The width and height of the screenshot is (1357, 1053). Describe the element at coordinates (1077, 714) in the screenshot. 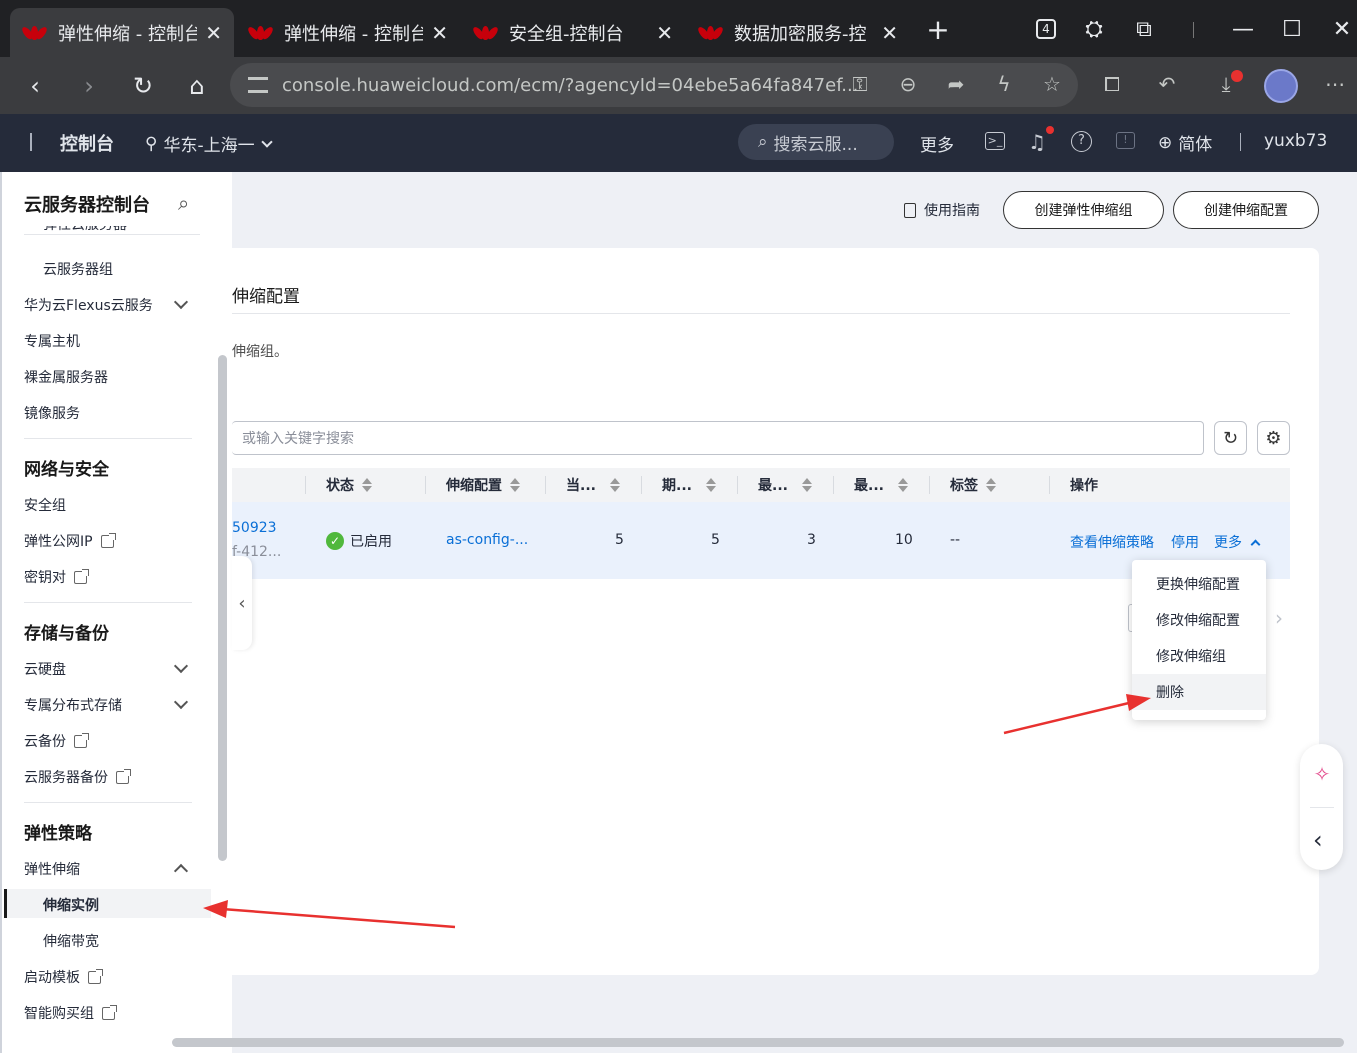

I see `annotation-arrow-delete` at that location.